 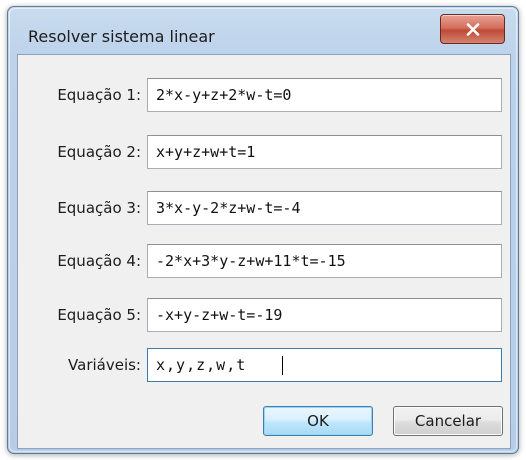 What do you see at coordinates (324, 261) in the screenshot?
I see `equation-4-input` at bounding box center [324, 261].